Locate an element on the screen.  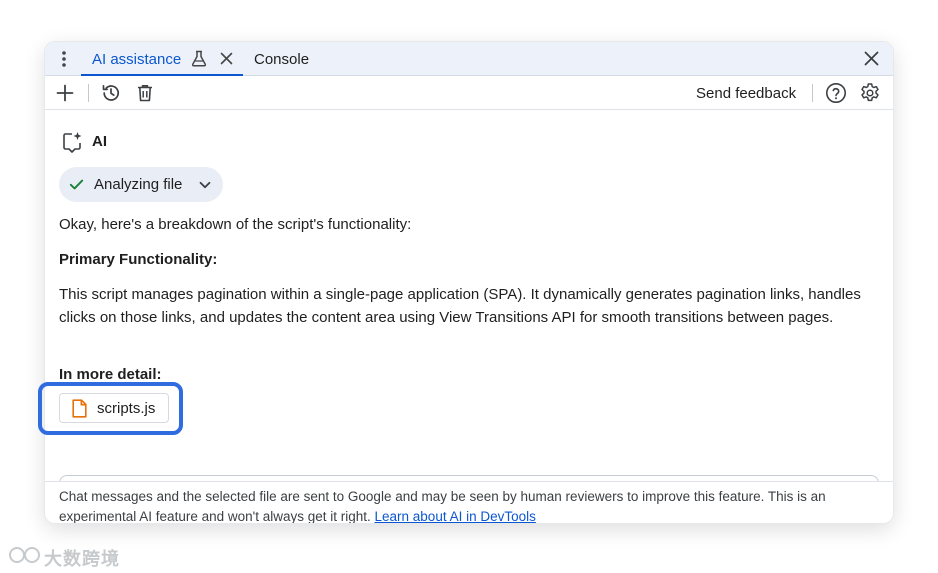
help-icon is located at coordinates (836, 93).